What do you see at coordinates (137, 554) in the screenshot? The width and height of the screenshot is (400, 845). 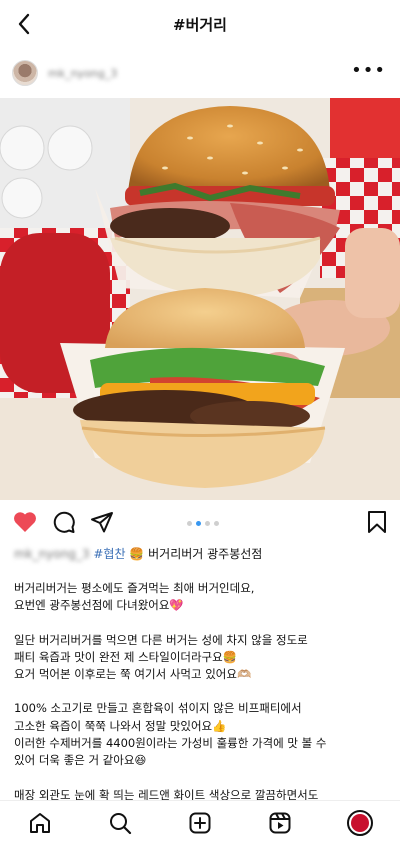 I see `burger-emoji: 🍔` at bounding box center [137, 554].